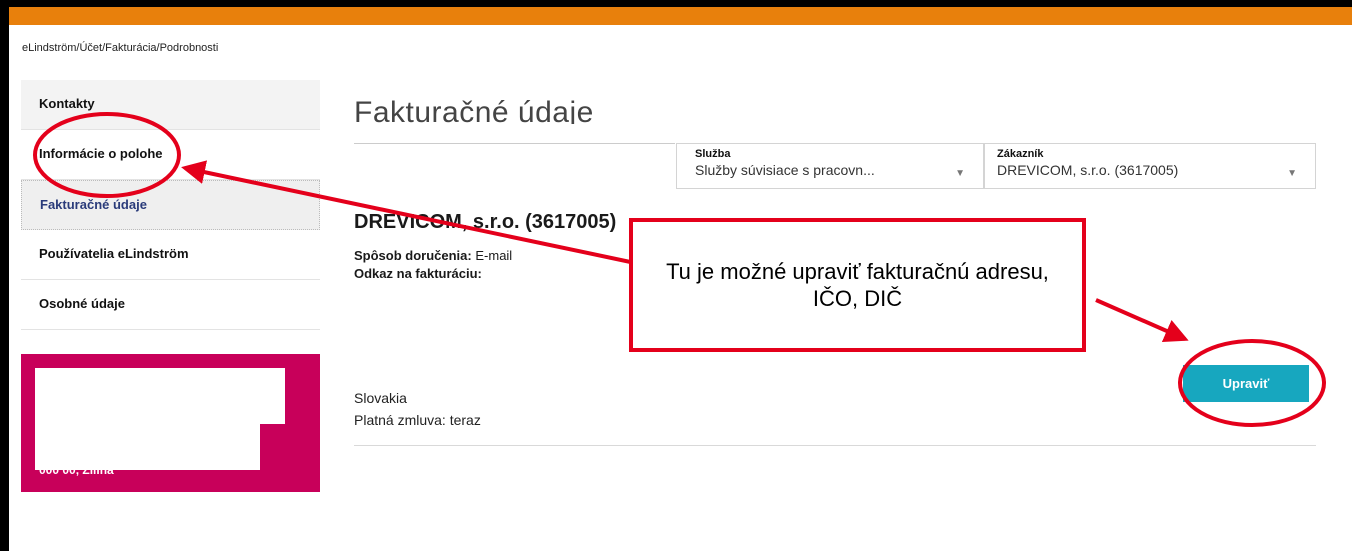  I want to click on billing-reference: Odkaz na fakturáciu:, so click(418, 273).